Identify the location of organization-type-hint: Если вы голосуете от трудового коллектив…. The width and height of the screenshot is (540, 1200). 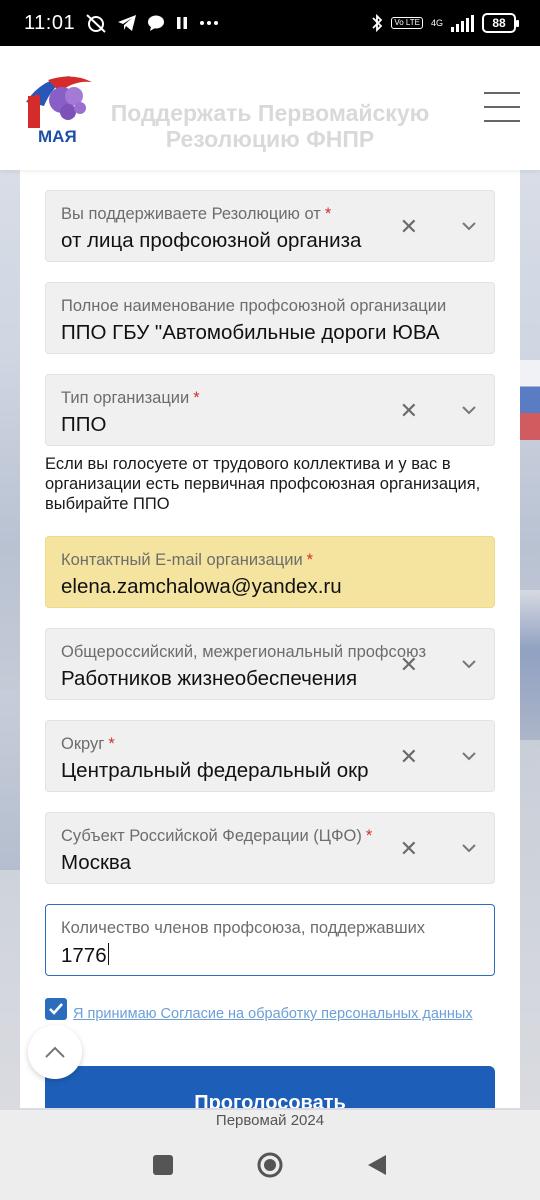
(263, 484).